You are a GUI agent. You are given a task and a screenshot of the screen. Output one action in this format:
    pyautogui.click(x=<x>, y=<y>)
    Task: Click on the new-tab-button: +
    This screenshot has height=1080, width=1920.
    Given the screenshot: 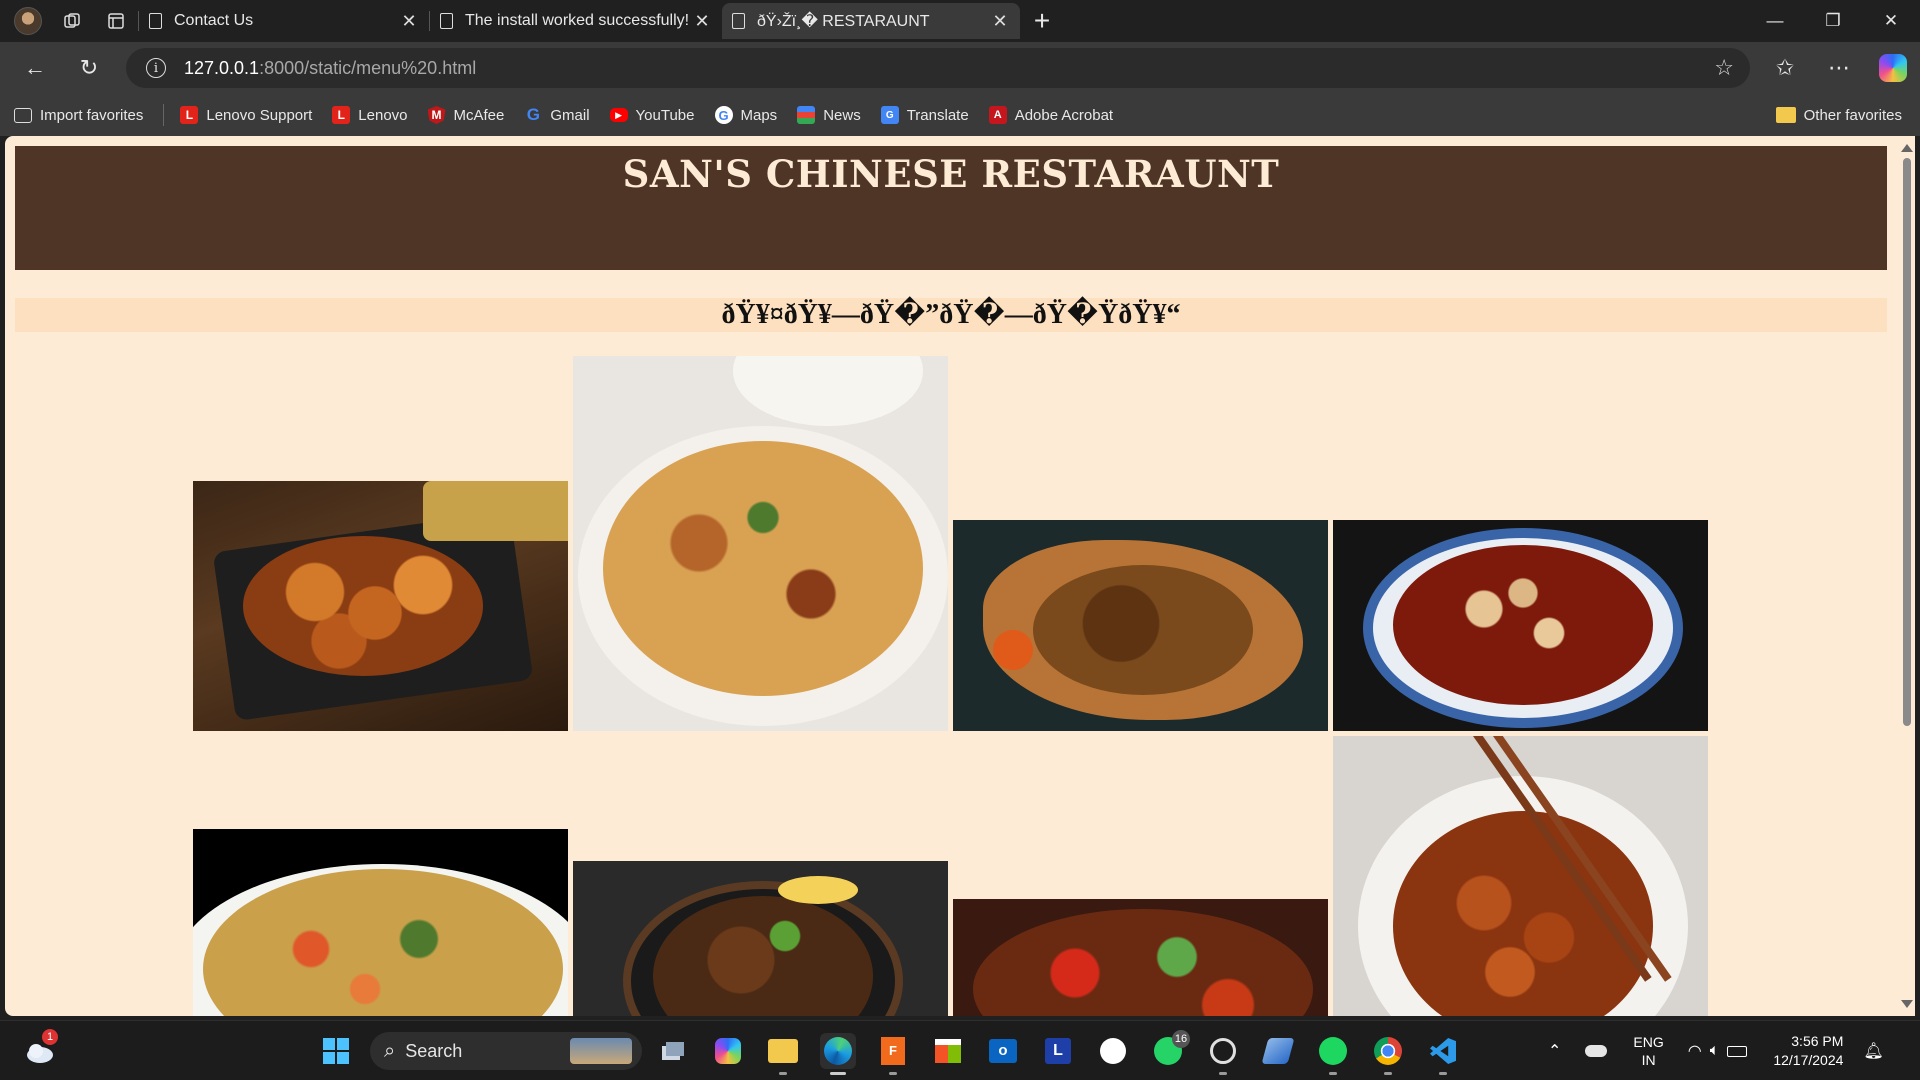 What is the action you would take?
    pyautogui.click(x=1042, y=21)
    